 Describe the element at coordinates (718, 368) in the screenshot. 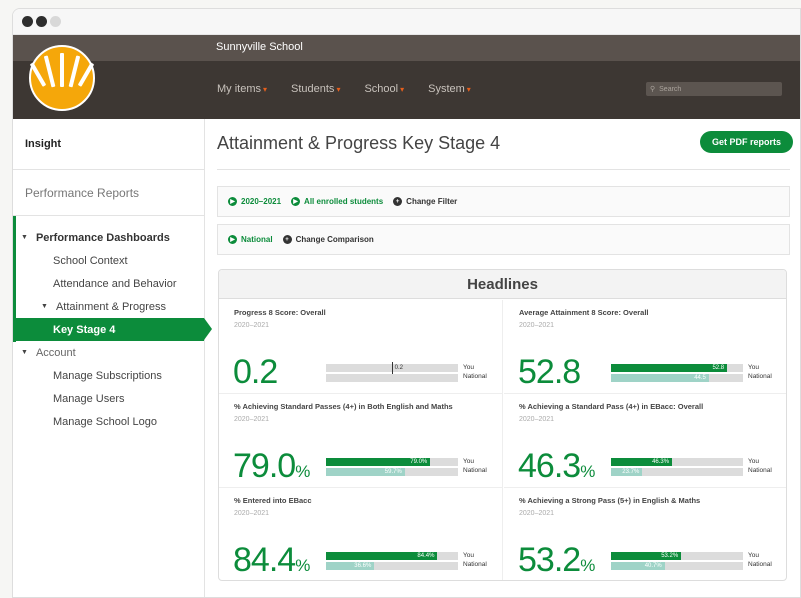

I see `you-bar-label: 52.8` at that location.